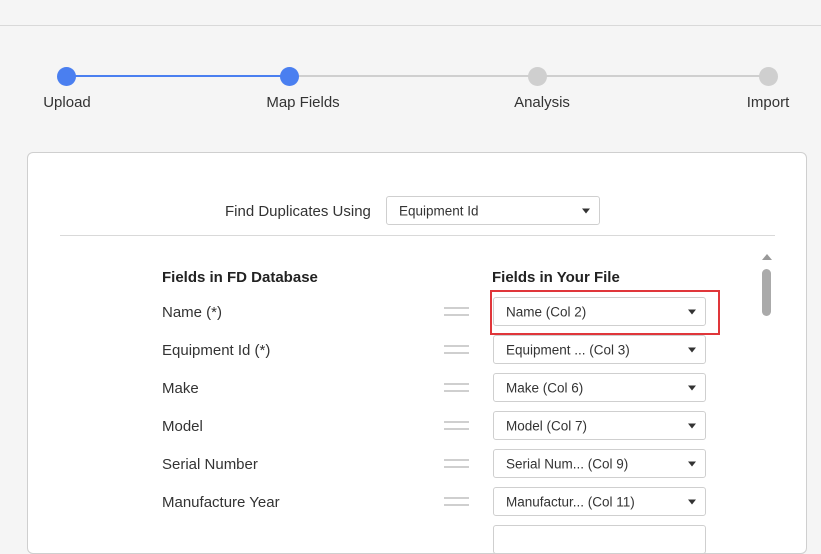  I want to click on top-divider, so click(410, 25).